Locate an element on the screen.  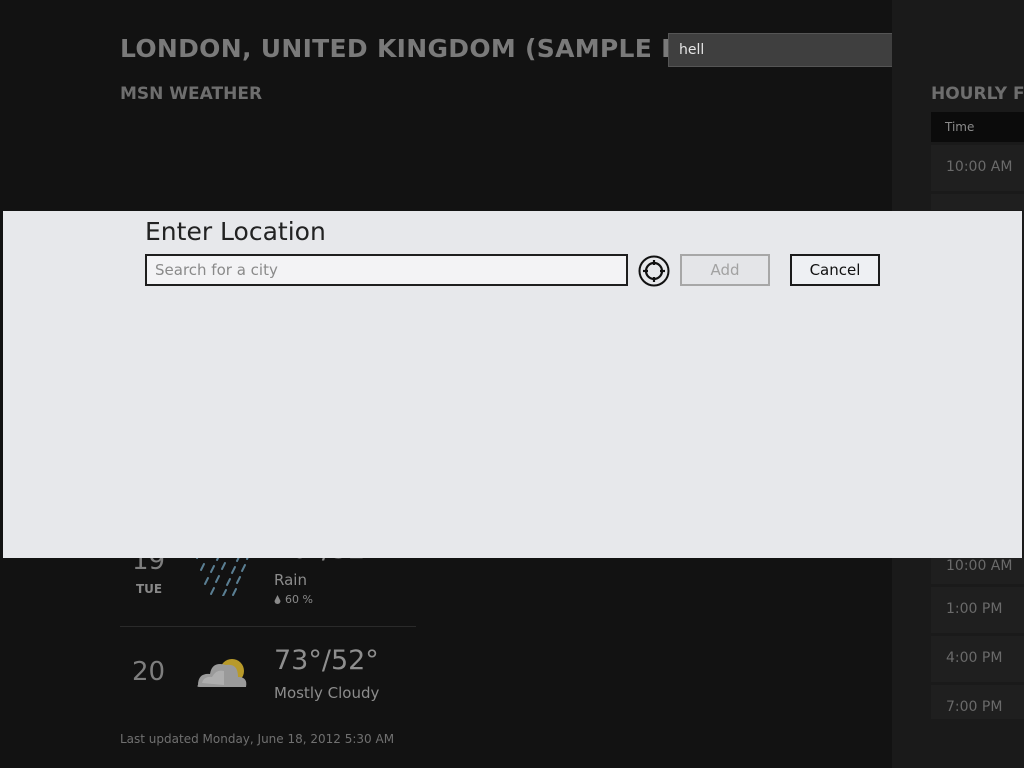
day-weekday: TUE is located at coordinates (149, 589).